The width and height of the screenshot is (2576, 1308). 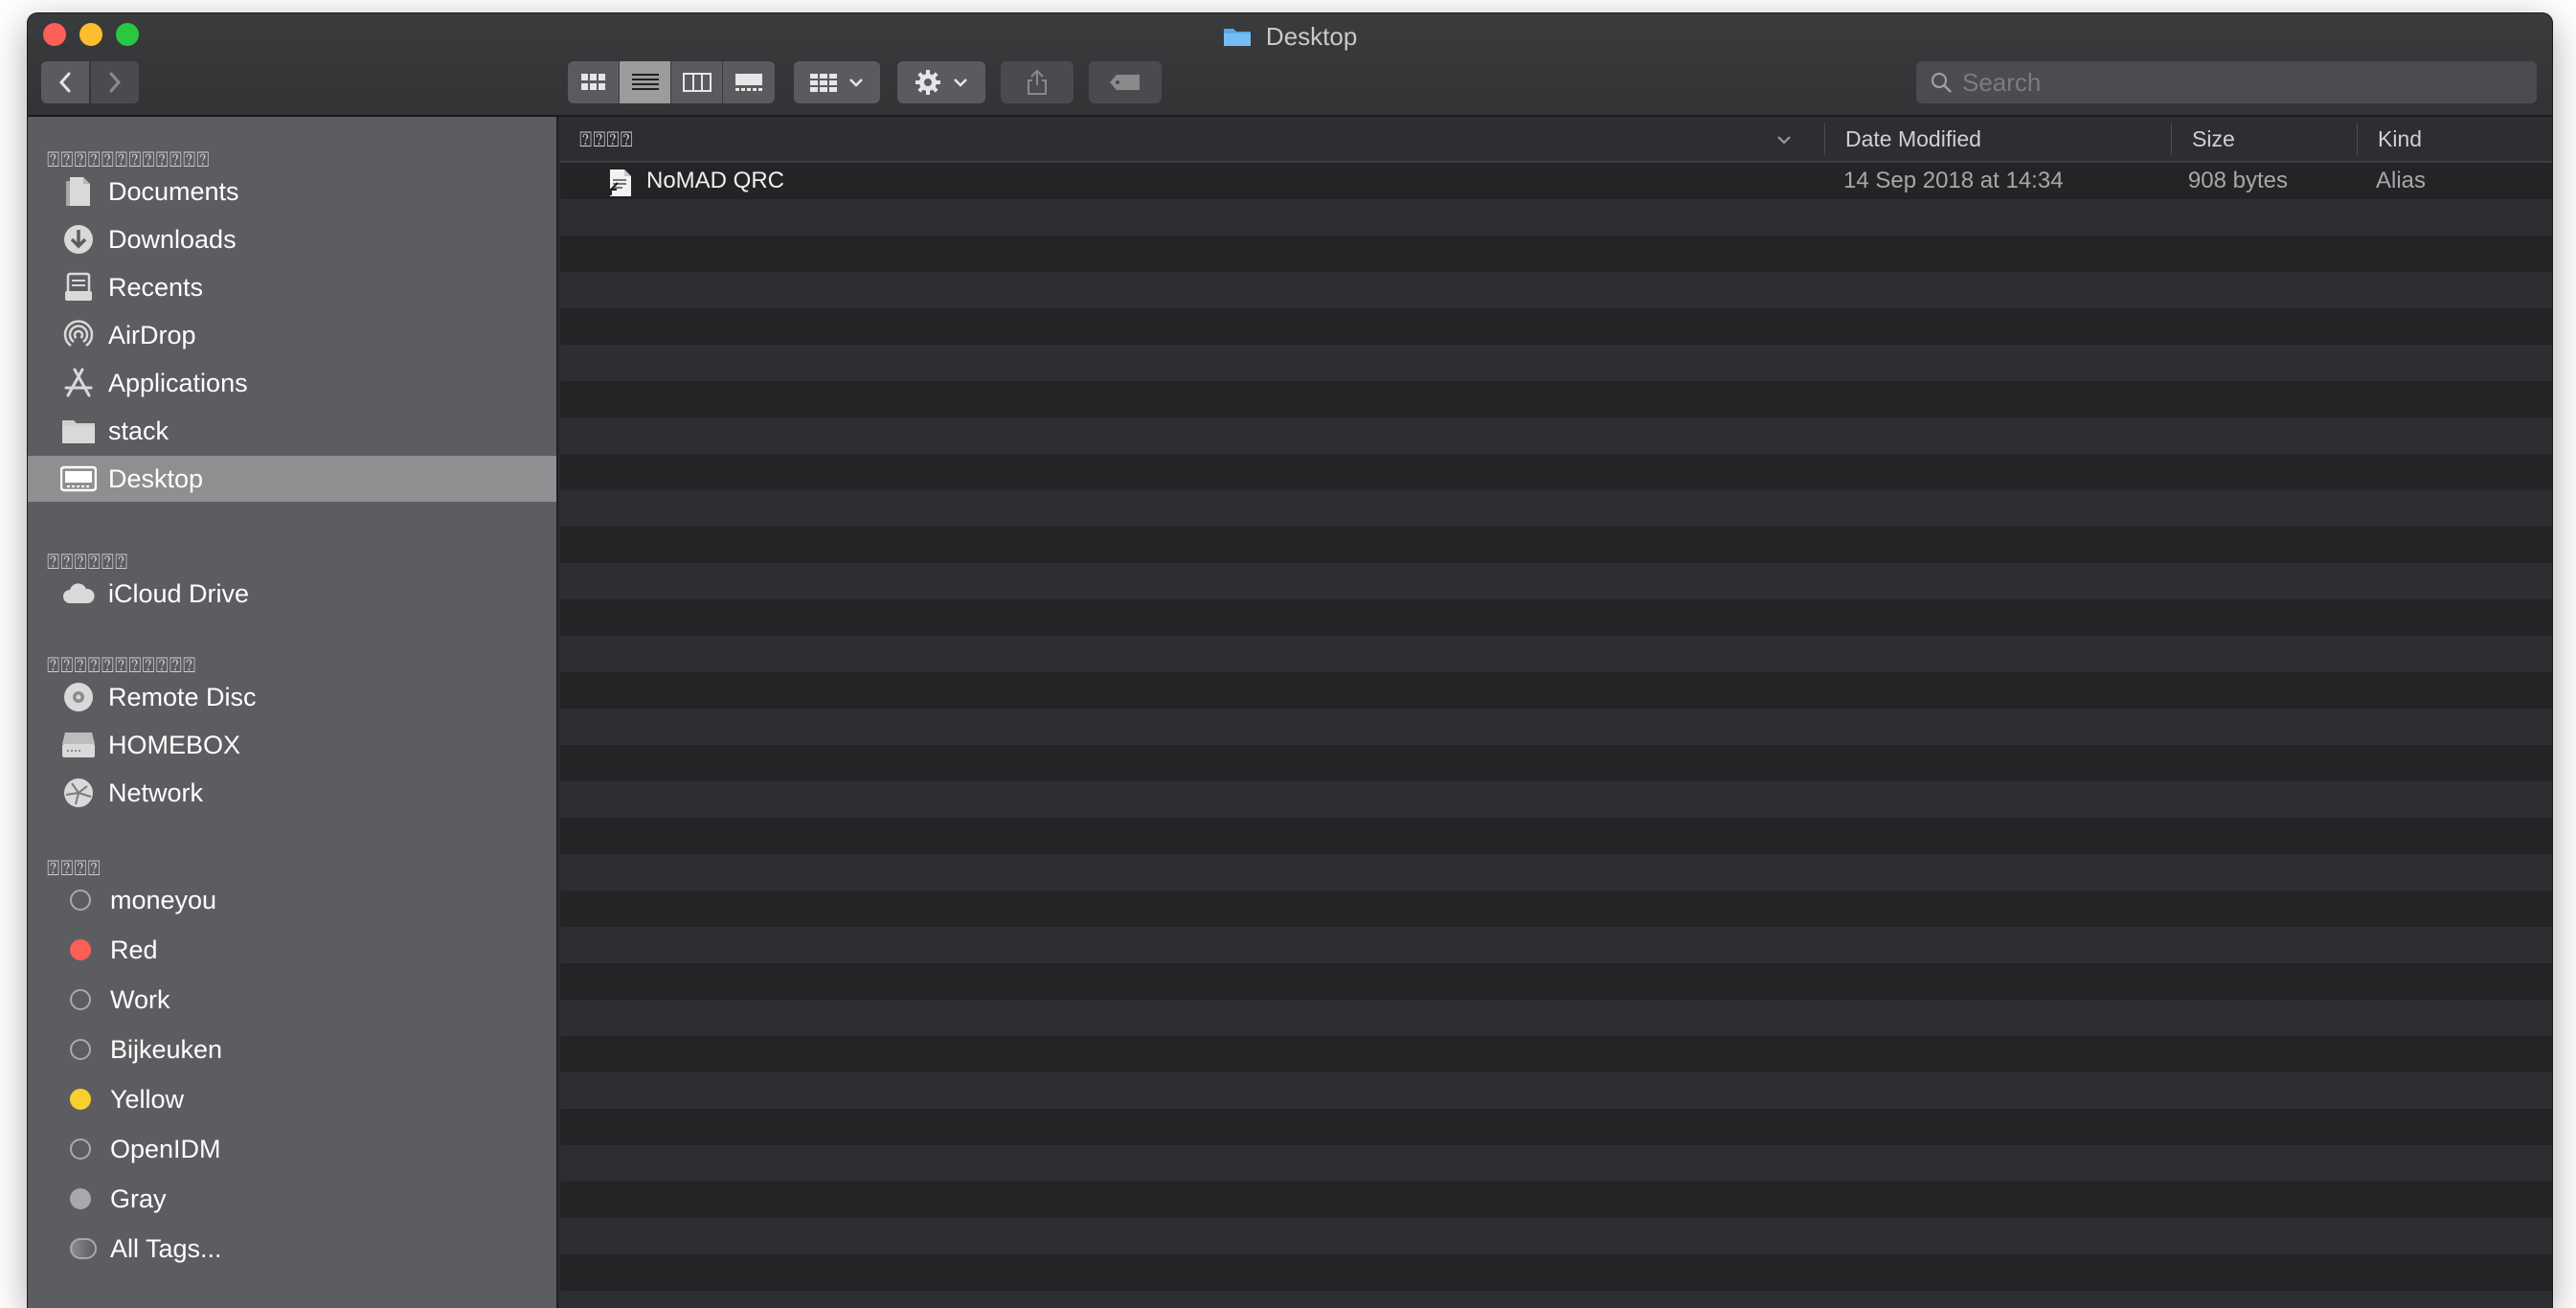 What do you see at coordinates (292, 1099) in the screenshot?
I see `sidebar-tag-yellow: Yellow` at bounding box center [292, 1099].